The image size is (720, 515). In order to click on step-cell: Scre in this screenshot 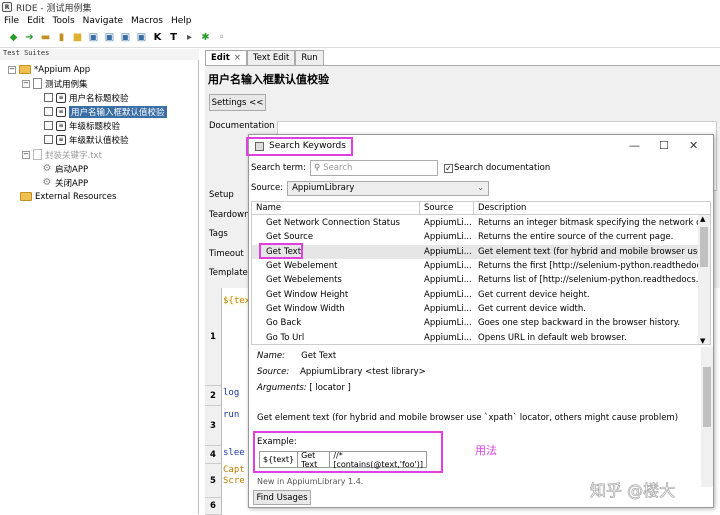, I will do `click(234, 481)`.